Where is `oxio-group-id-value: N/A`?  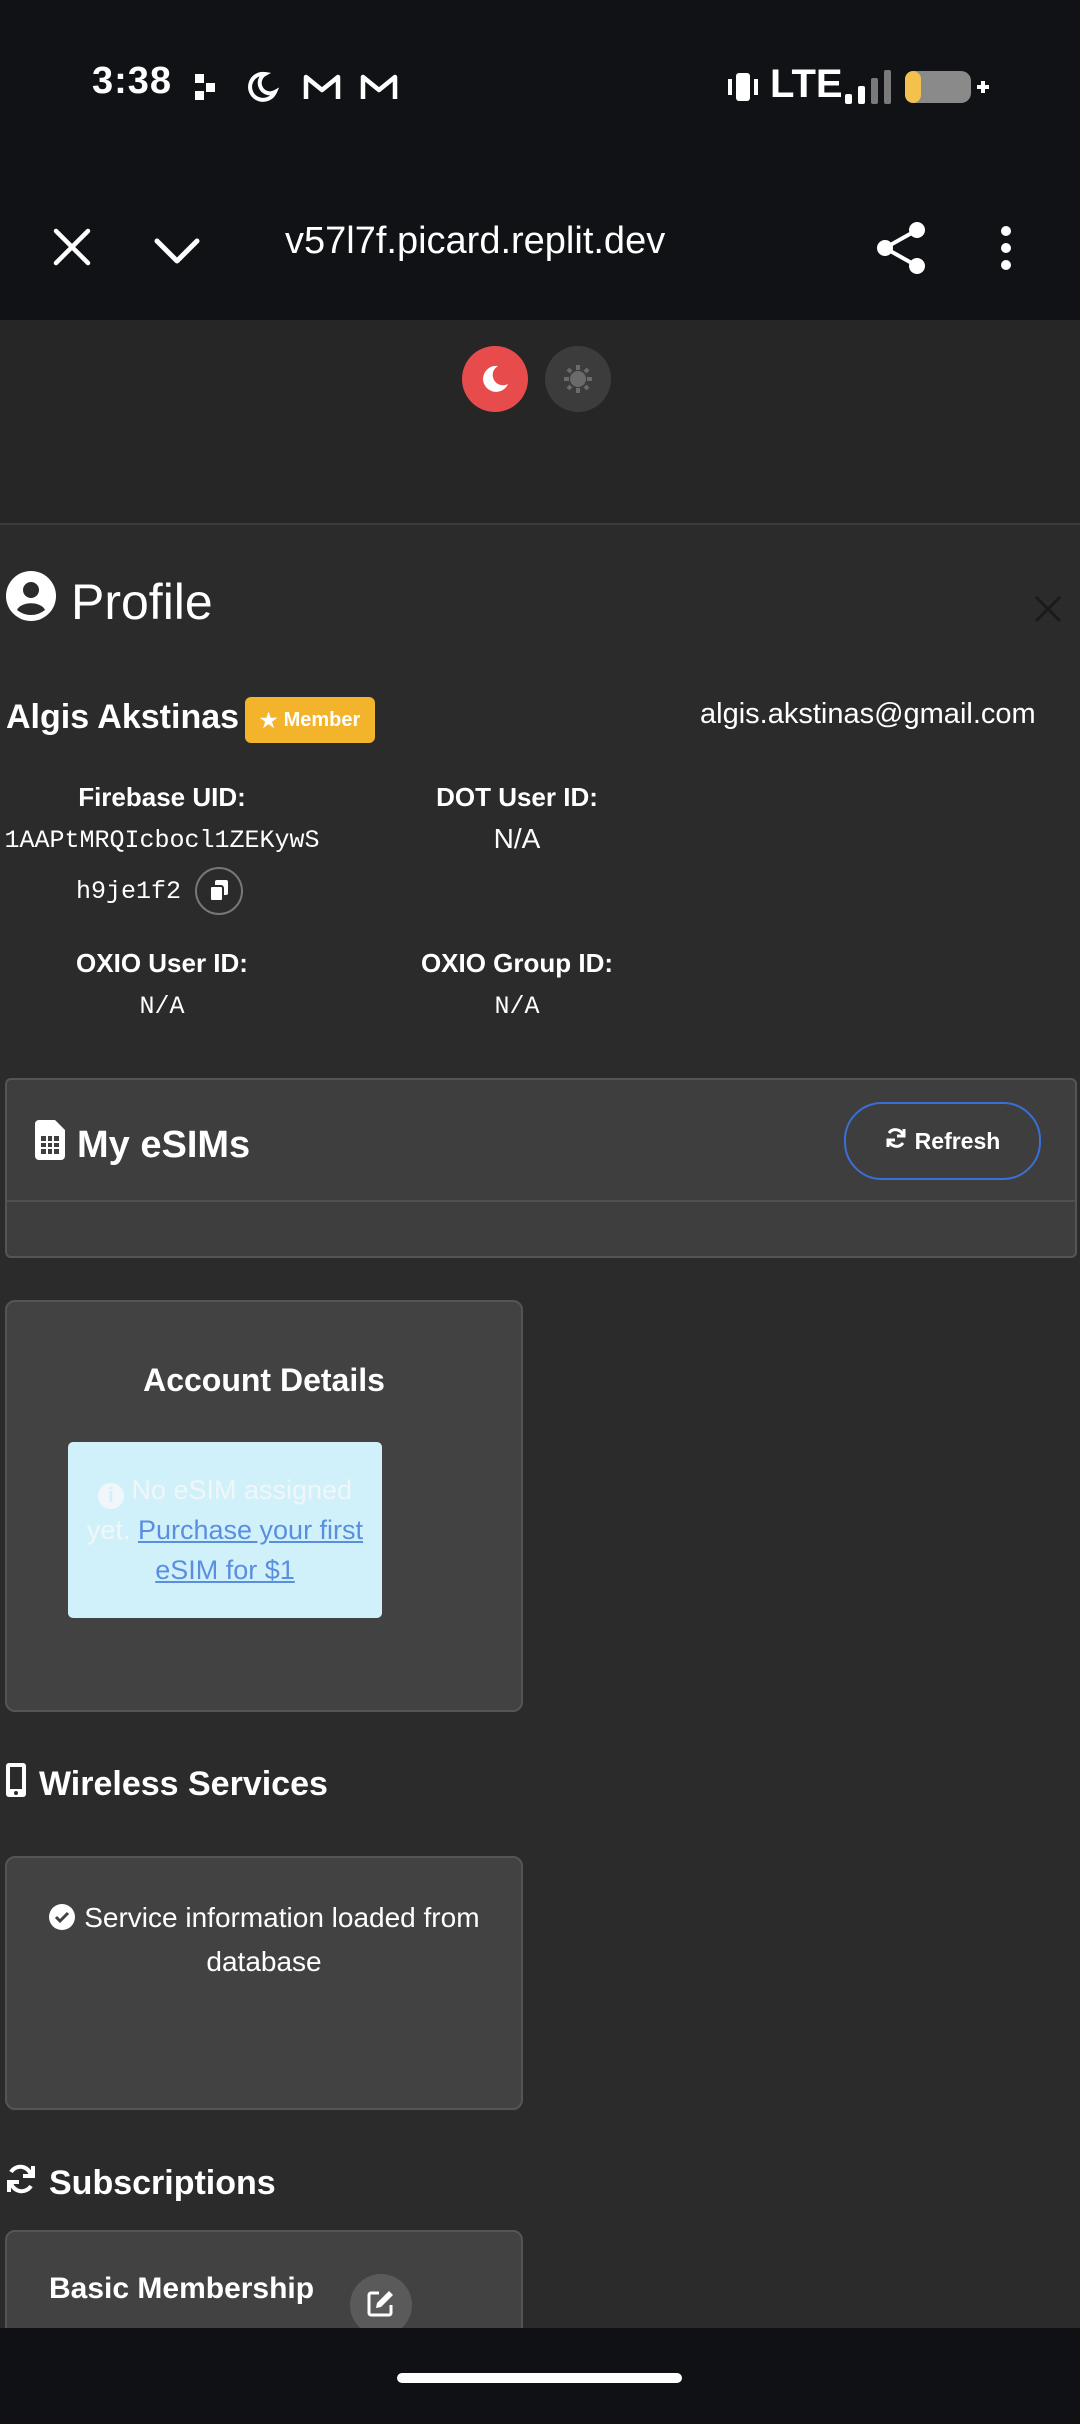 oxio-group-id-value: N/A is located at coordinates (517, 1006).